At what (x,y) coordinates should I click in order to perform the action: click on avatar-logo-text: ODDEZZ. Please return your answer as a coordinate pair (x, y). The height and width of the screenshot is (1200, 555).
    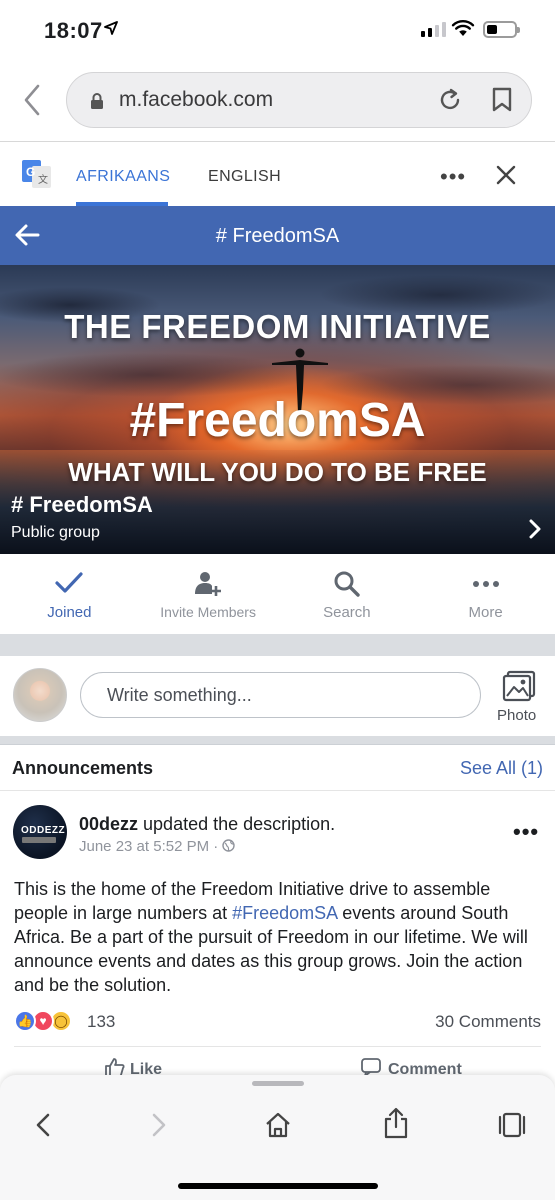
    Looking at the image, I should click on (43, 830).